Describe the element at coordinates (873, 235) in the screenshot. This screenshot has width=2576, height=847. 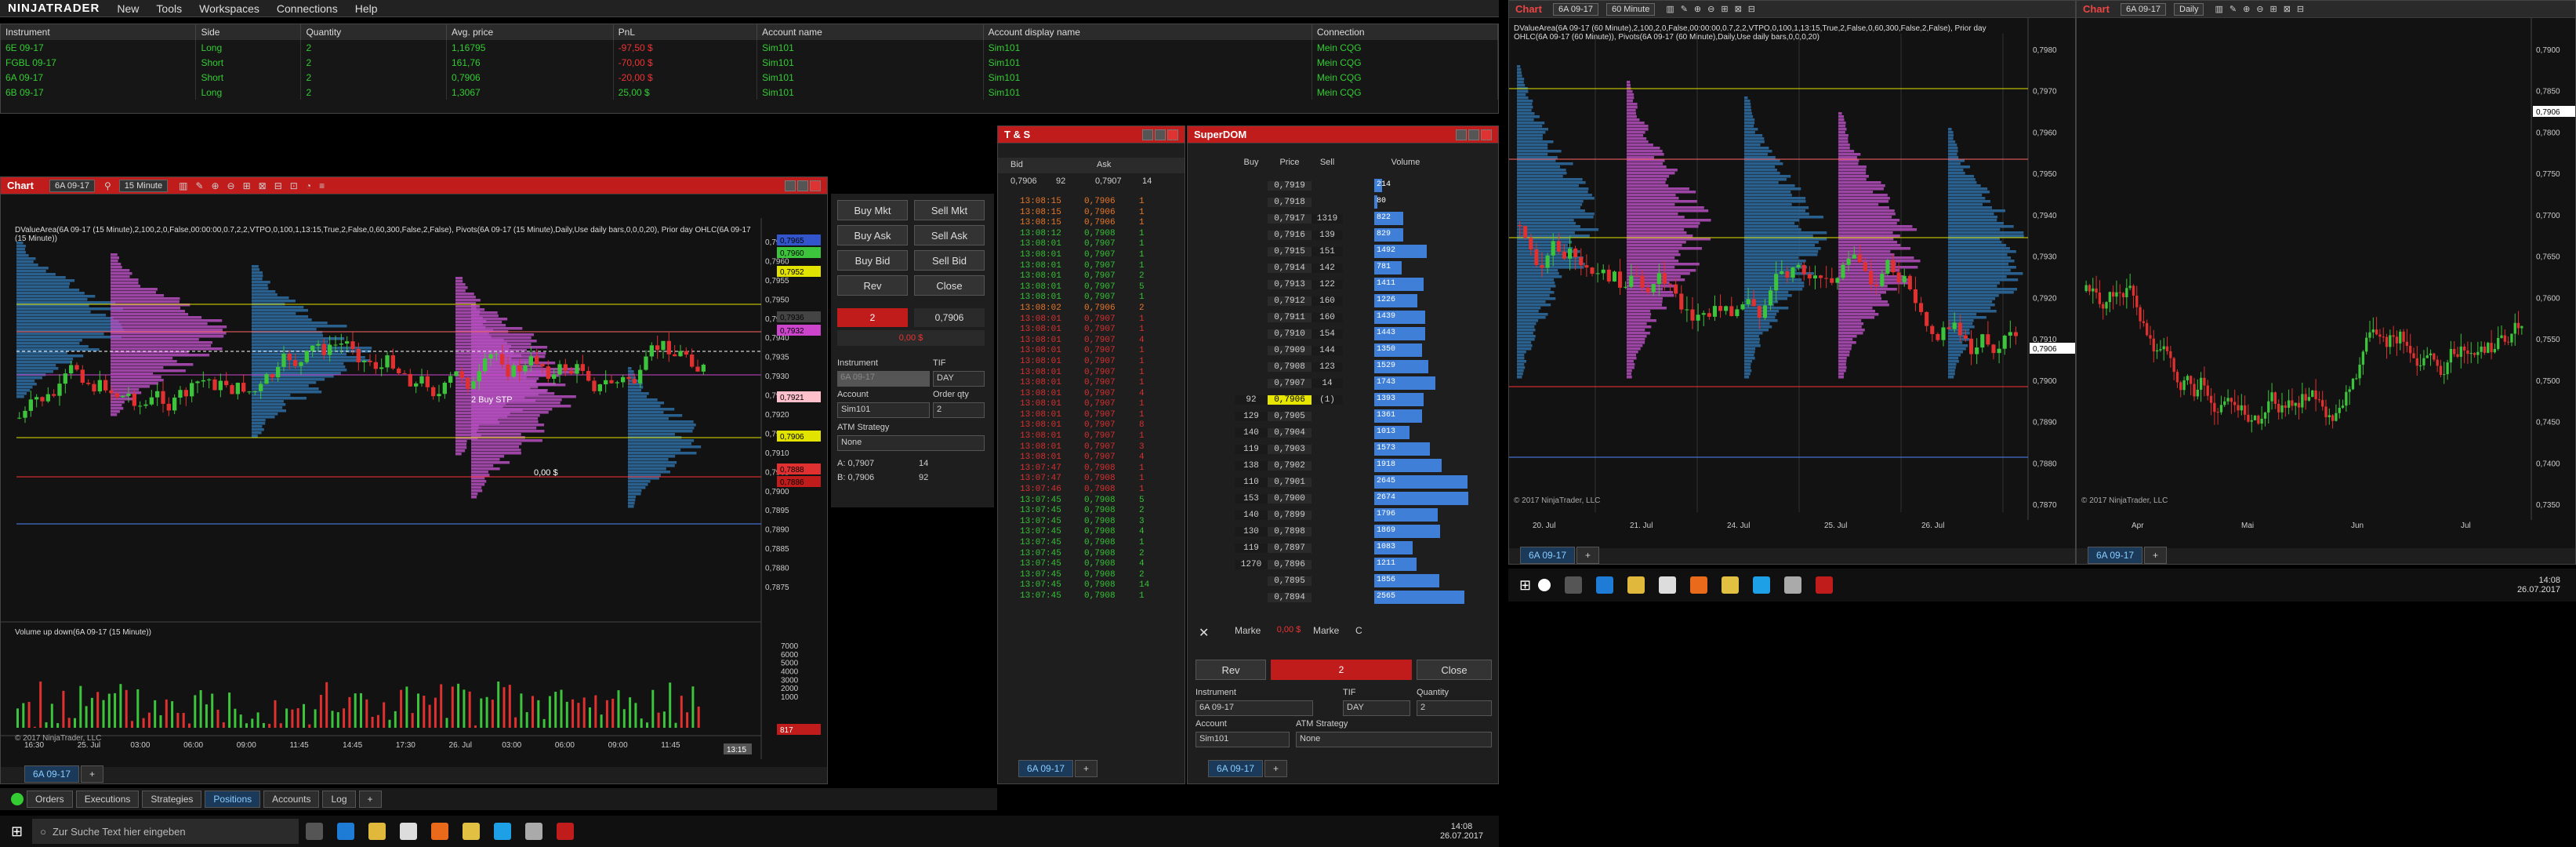
I see `buy-ask-button: Buy Ask` at that location.